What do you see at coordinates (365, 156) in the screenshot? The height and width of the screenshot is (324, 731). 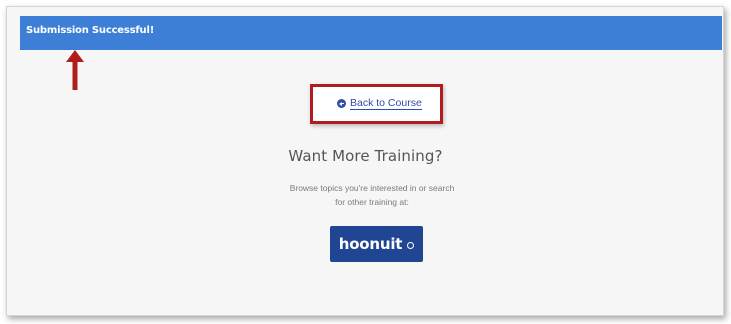 I see `want-more-training-heading: Want More Training?` at bounding box center [365, 156].